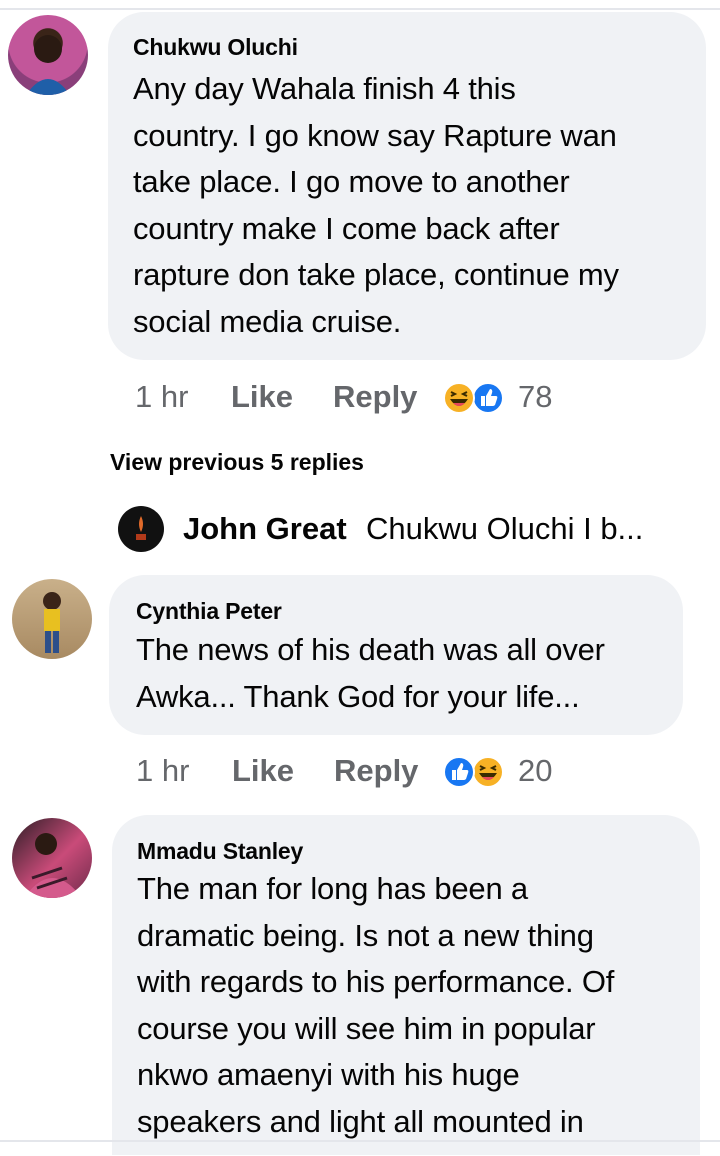 This screenshot has width=720, height=1156. I want to click on reaction-count: 78, so click(535, 397).